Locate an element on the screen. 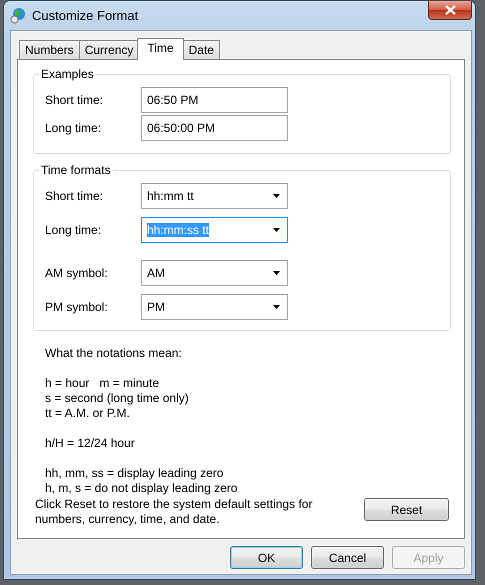  dropdown: hh:mm tt is located at coordinates (214, 196).